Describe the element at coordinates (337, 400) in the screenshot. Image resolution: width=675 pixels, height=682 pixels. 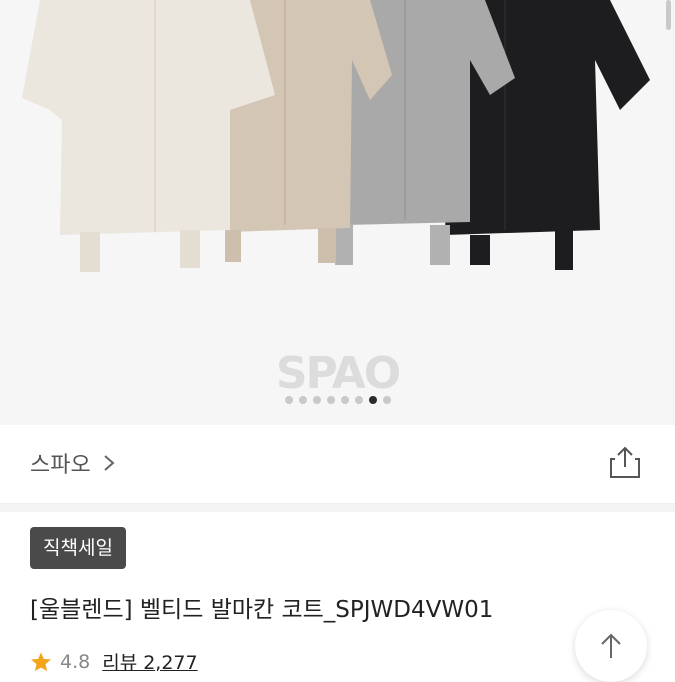
I see `gallery-pagination` at that location.